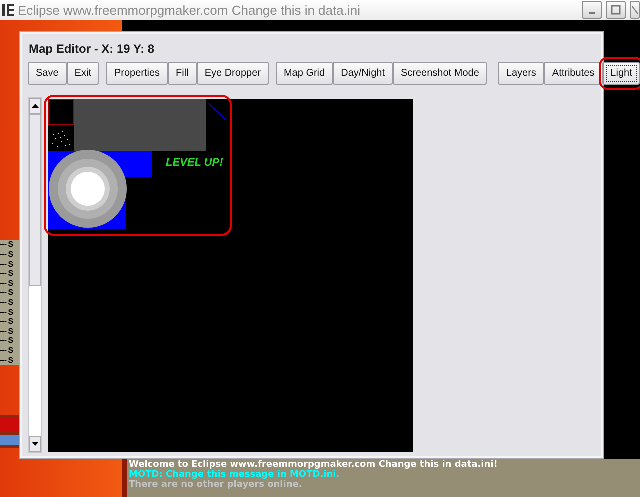 This screenshot has height=497, width=640. I want to click on toolbar-button: Day/Night, so click(363, 73).